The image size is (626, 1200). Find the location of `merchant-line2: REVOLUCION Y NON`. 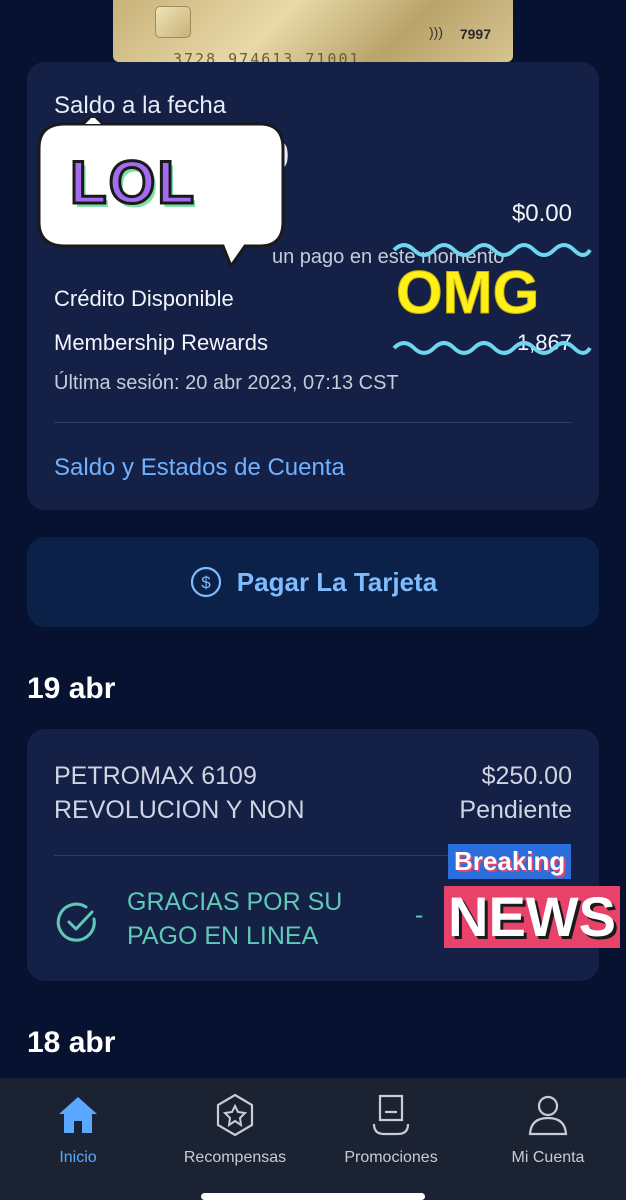

merchant-line2: REVOLUCION Y NON is located at coordinates (179, 810).